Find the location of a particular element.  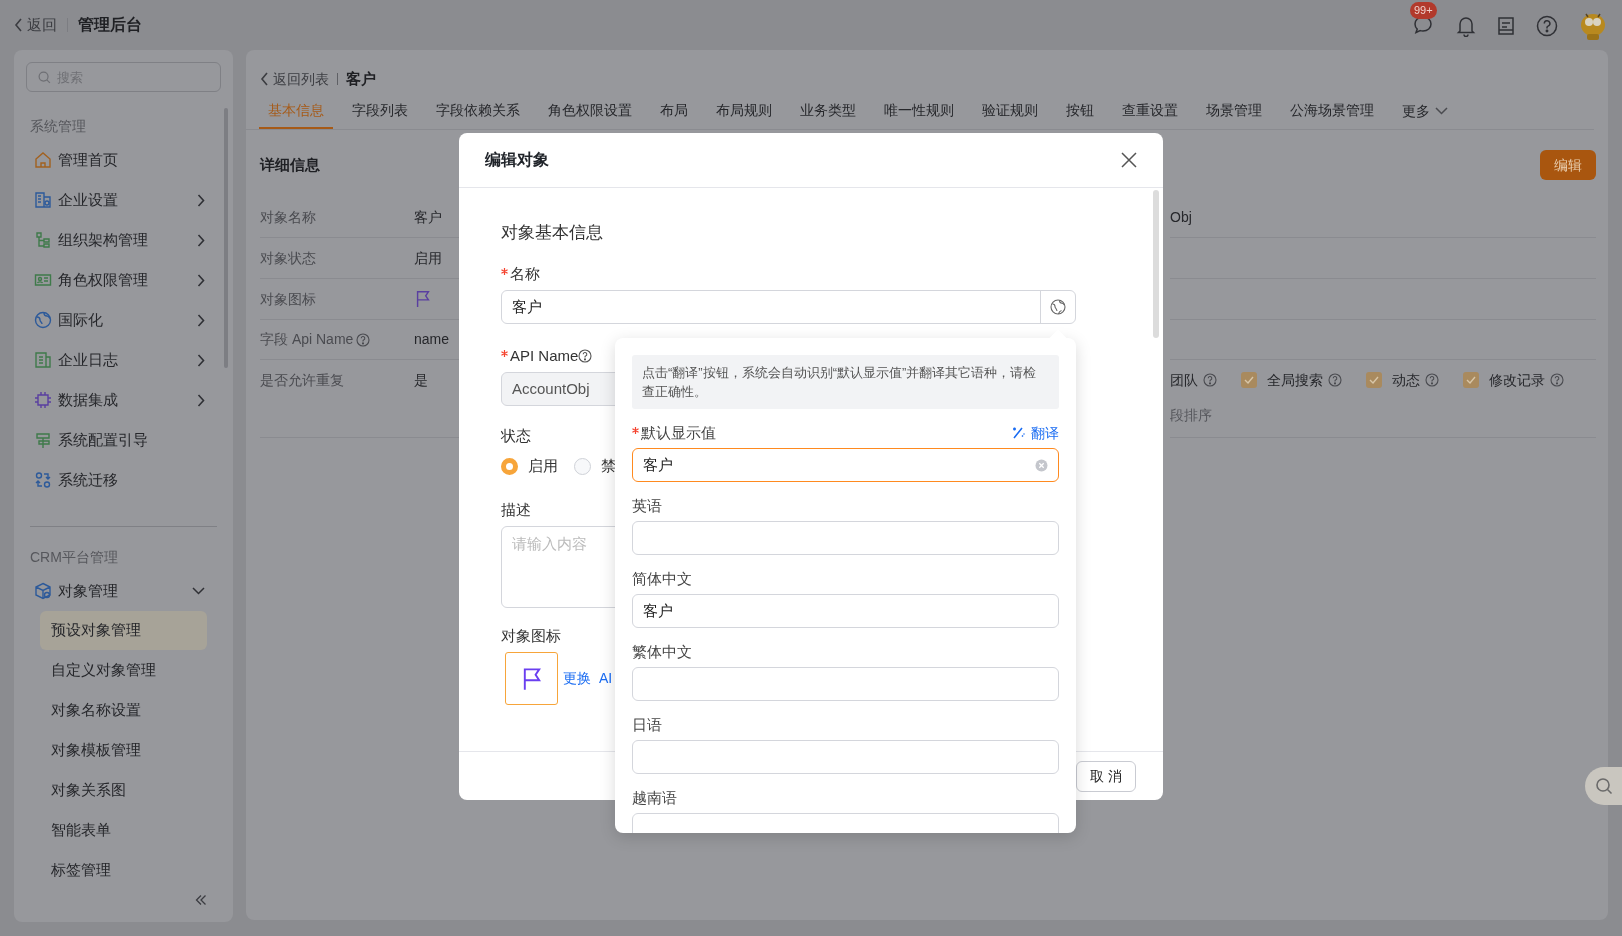

search-icon is located at coordinates (44, 77).